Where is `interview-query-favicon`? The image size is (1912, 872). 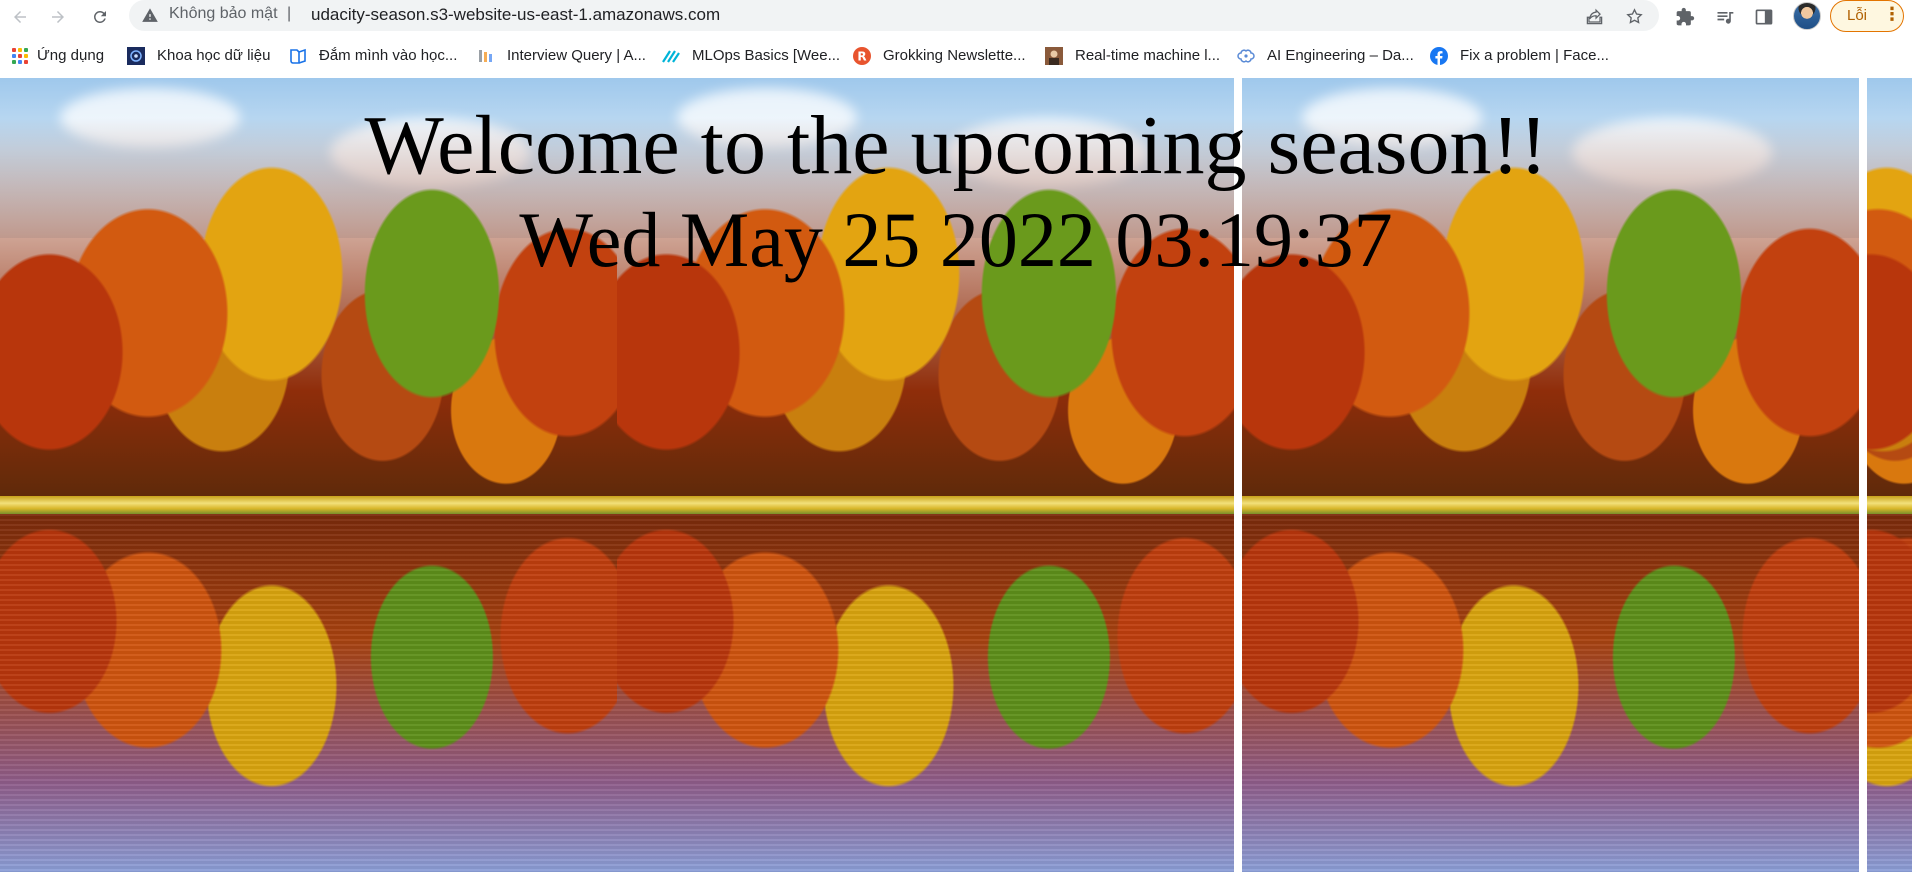 interview-query-favicon is located at coordinates (486, 56).